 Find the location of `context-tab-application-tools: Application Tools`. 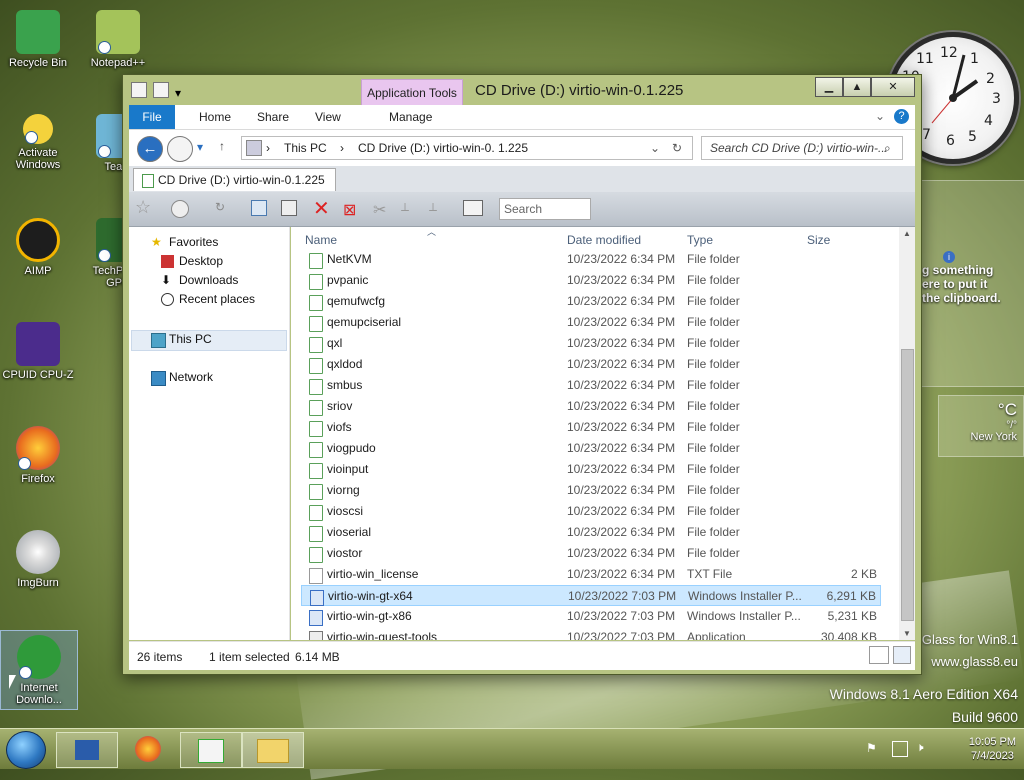

context-tab-application-tools: Application Tools is located at coordinates (412, 92).